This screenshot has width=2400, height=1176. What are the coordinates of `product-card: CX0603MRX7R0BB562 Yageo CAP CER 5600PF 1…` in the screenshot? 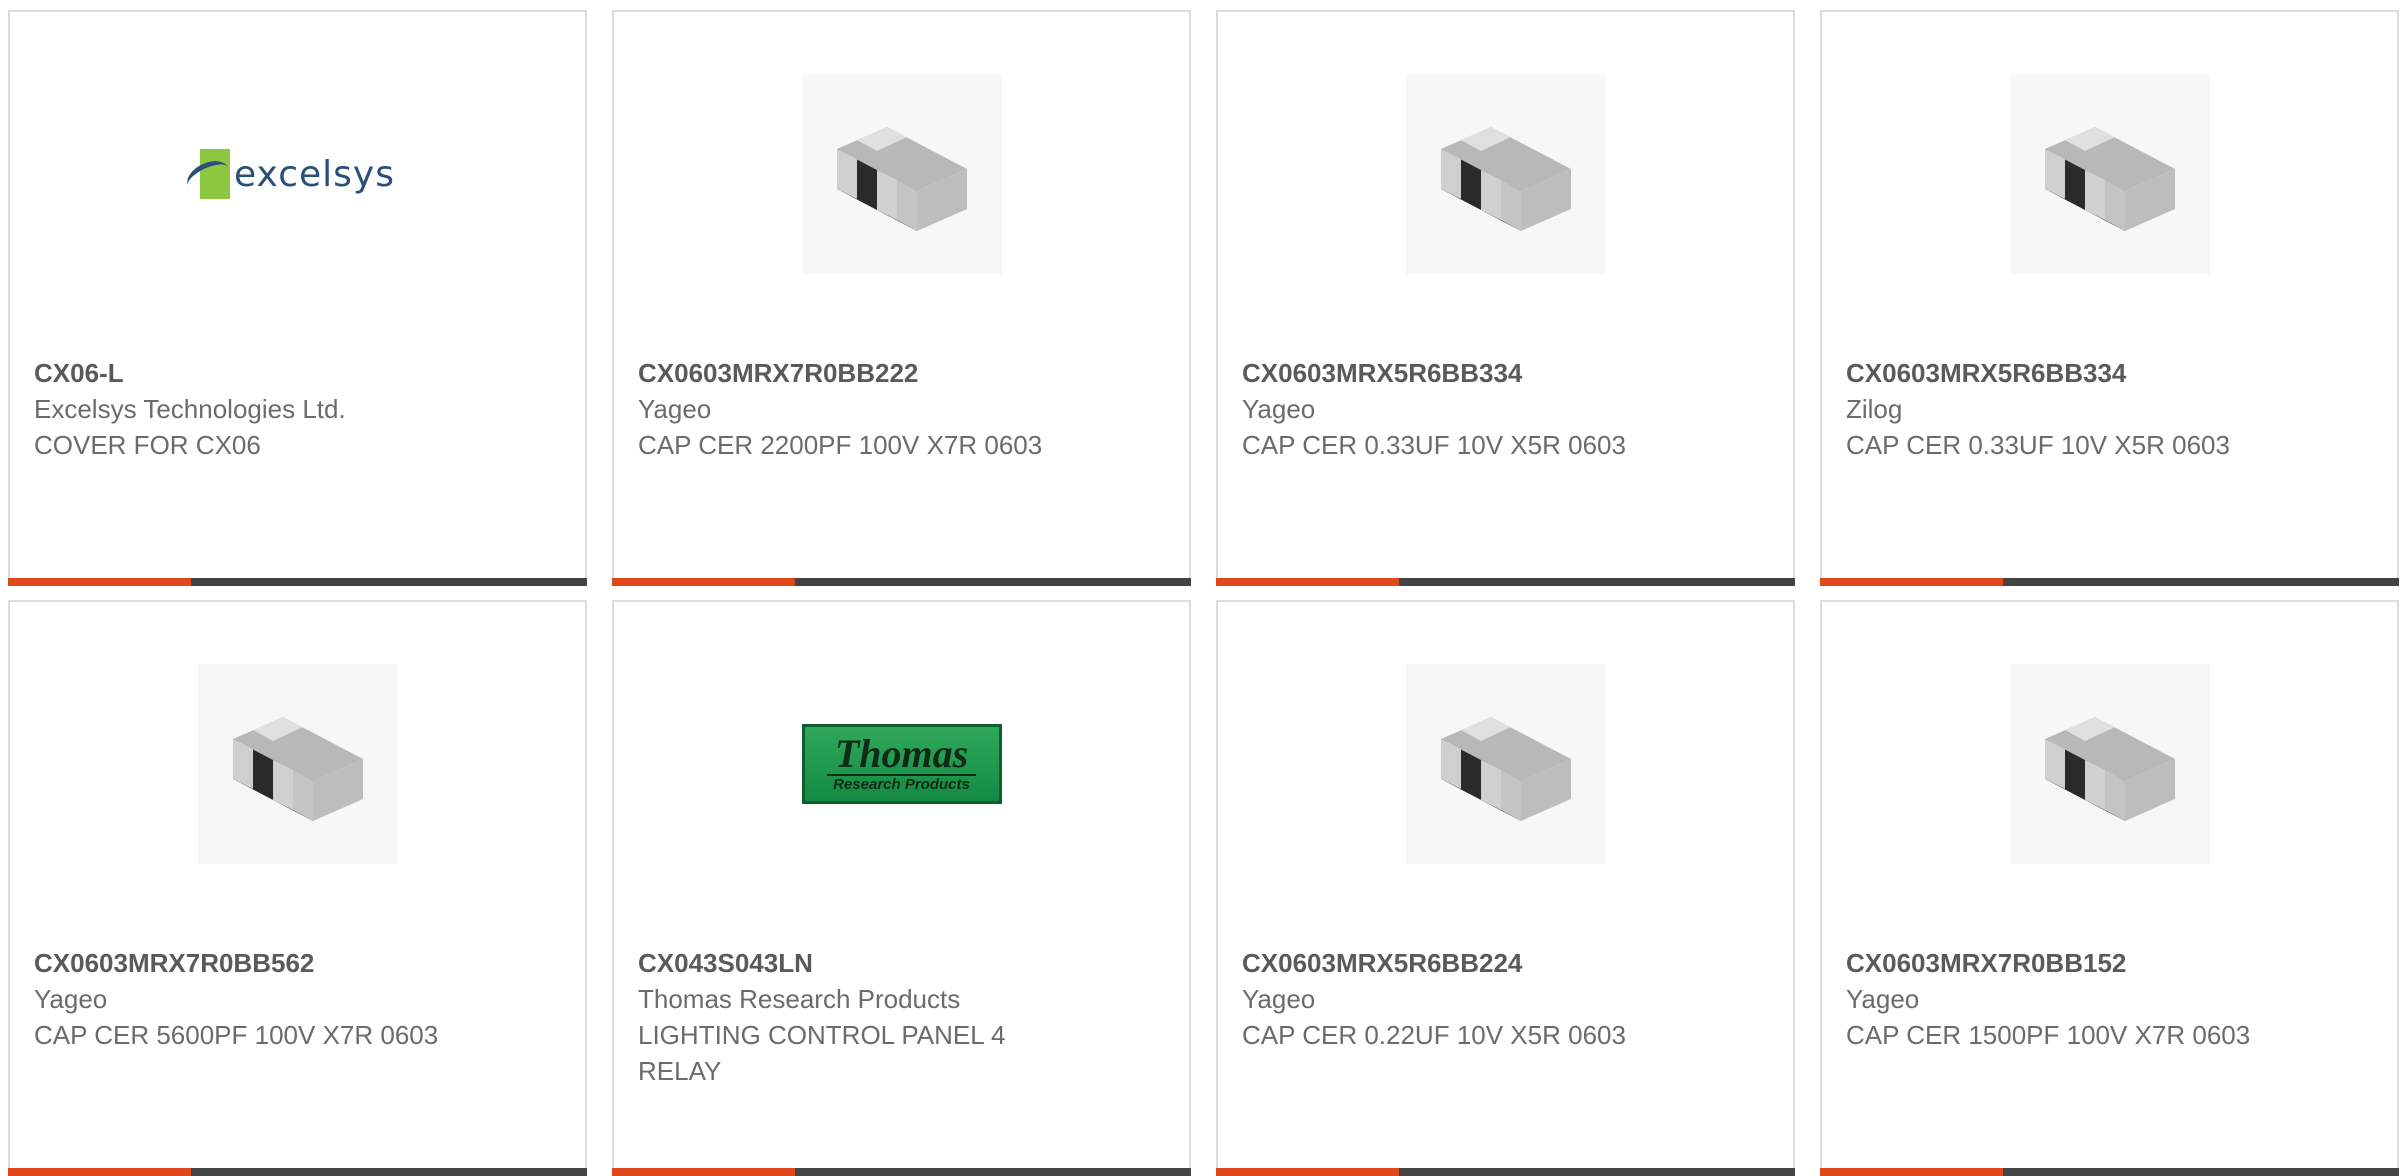 It's located at (297, 888).